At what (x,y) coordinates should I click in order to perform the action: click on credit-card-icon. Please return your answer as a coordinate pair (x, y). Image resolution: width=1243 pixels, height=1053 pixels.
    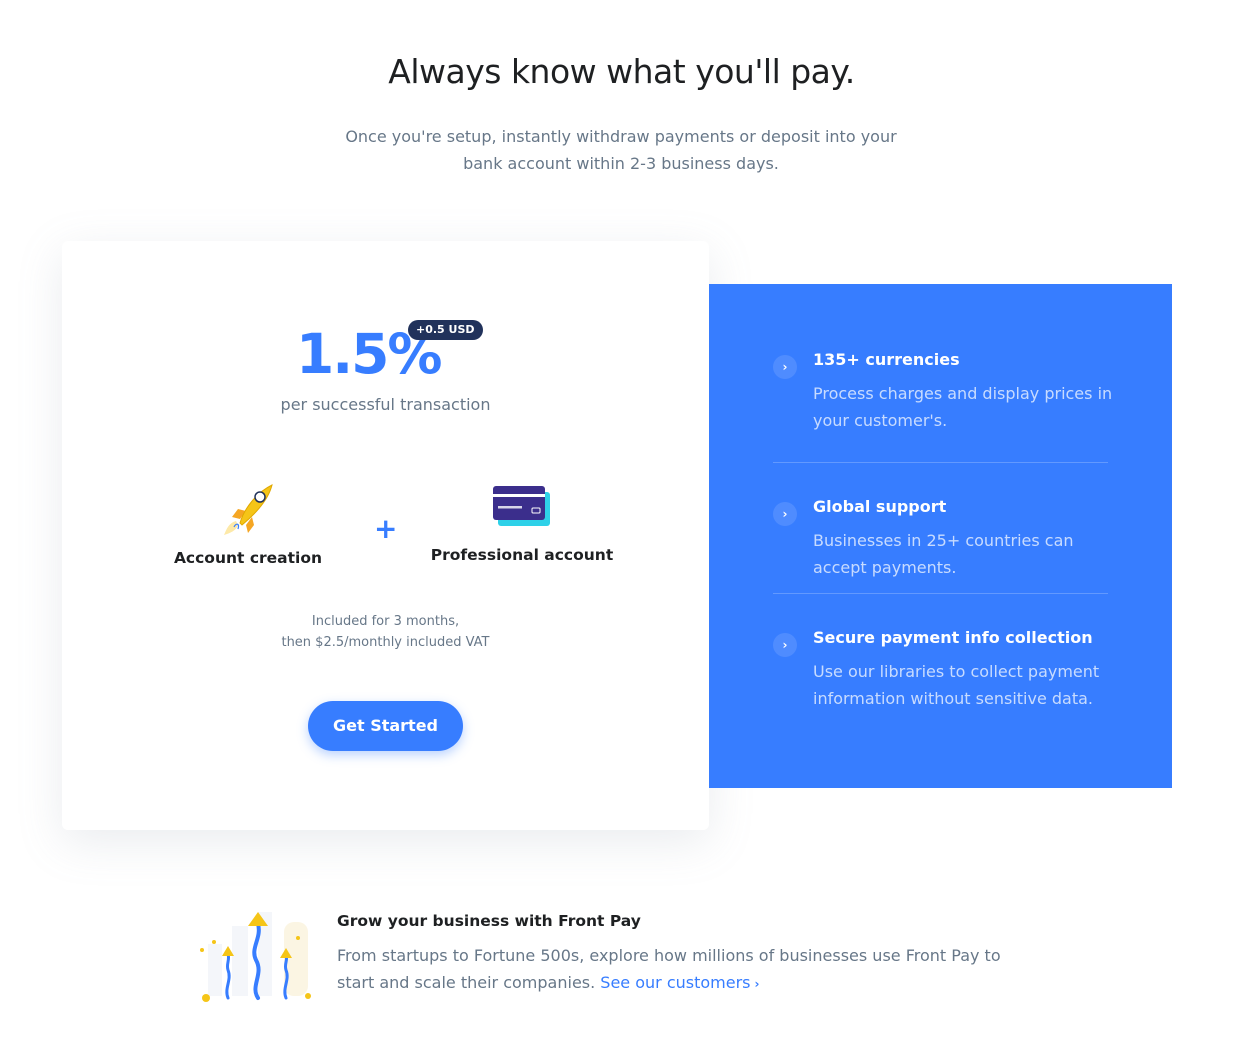
    Looking at the image, I should click on (521, 506).